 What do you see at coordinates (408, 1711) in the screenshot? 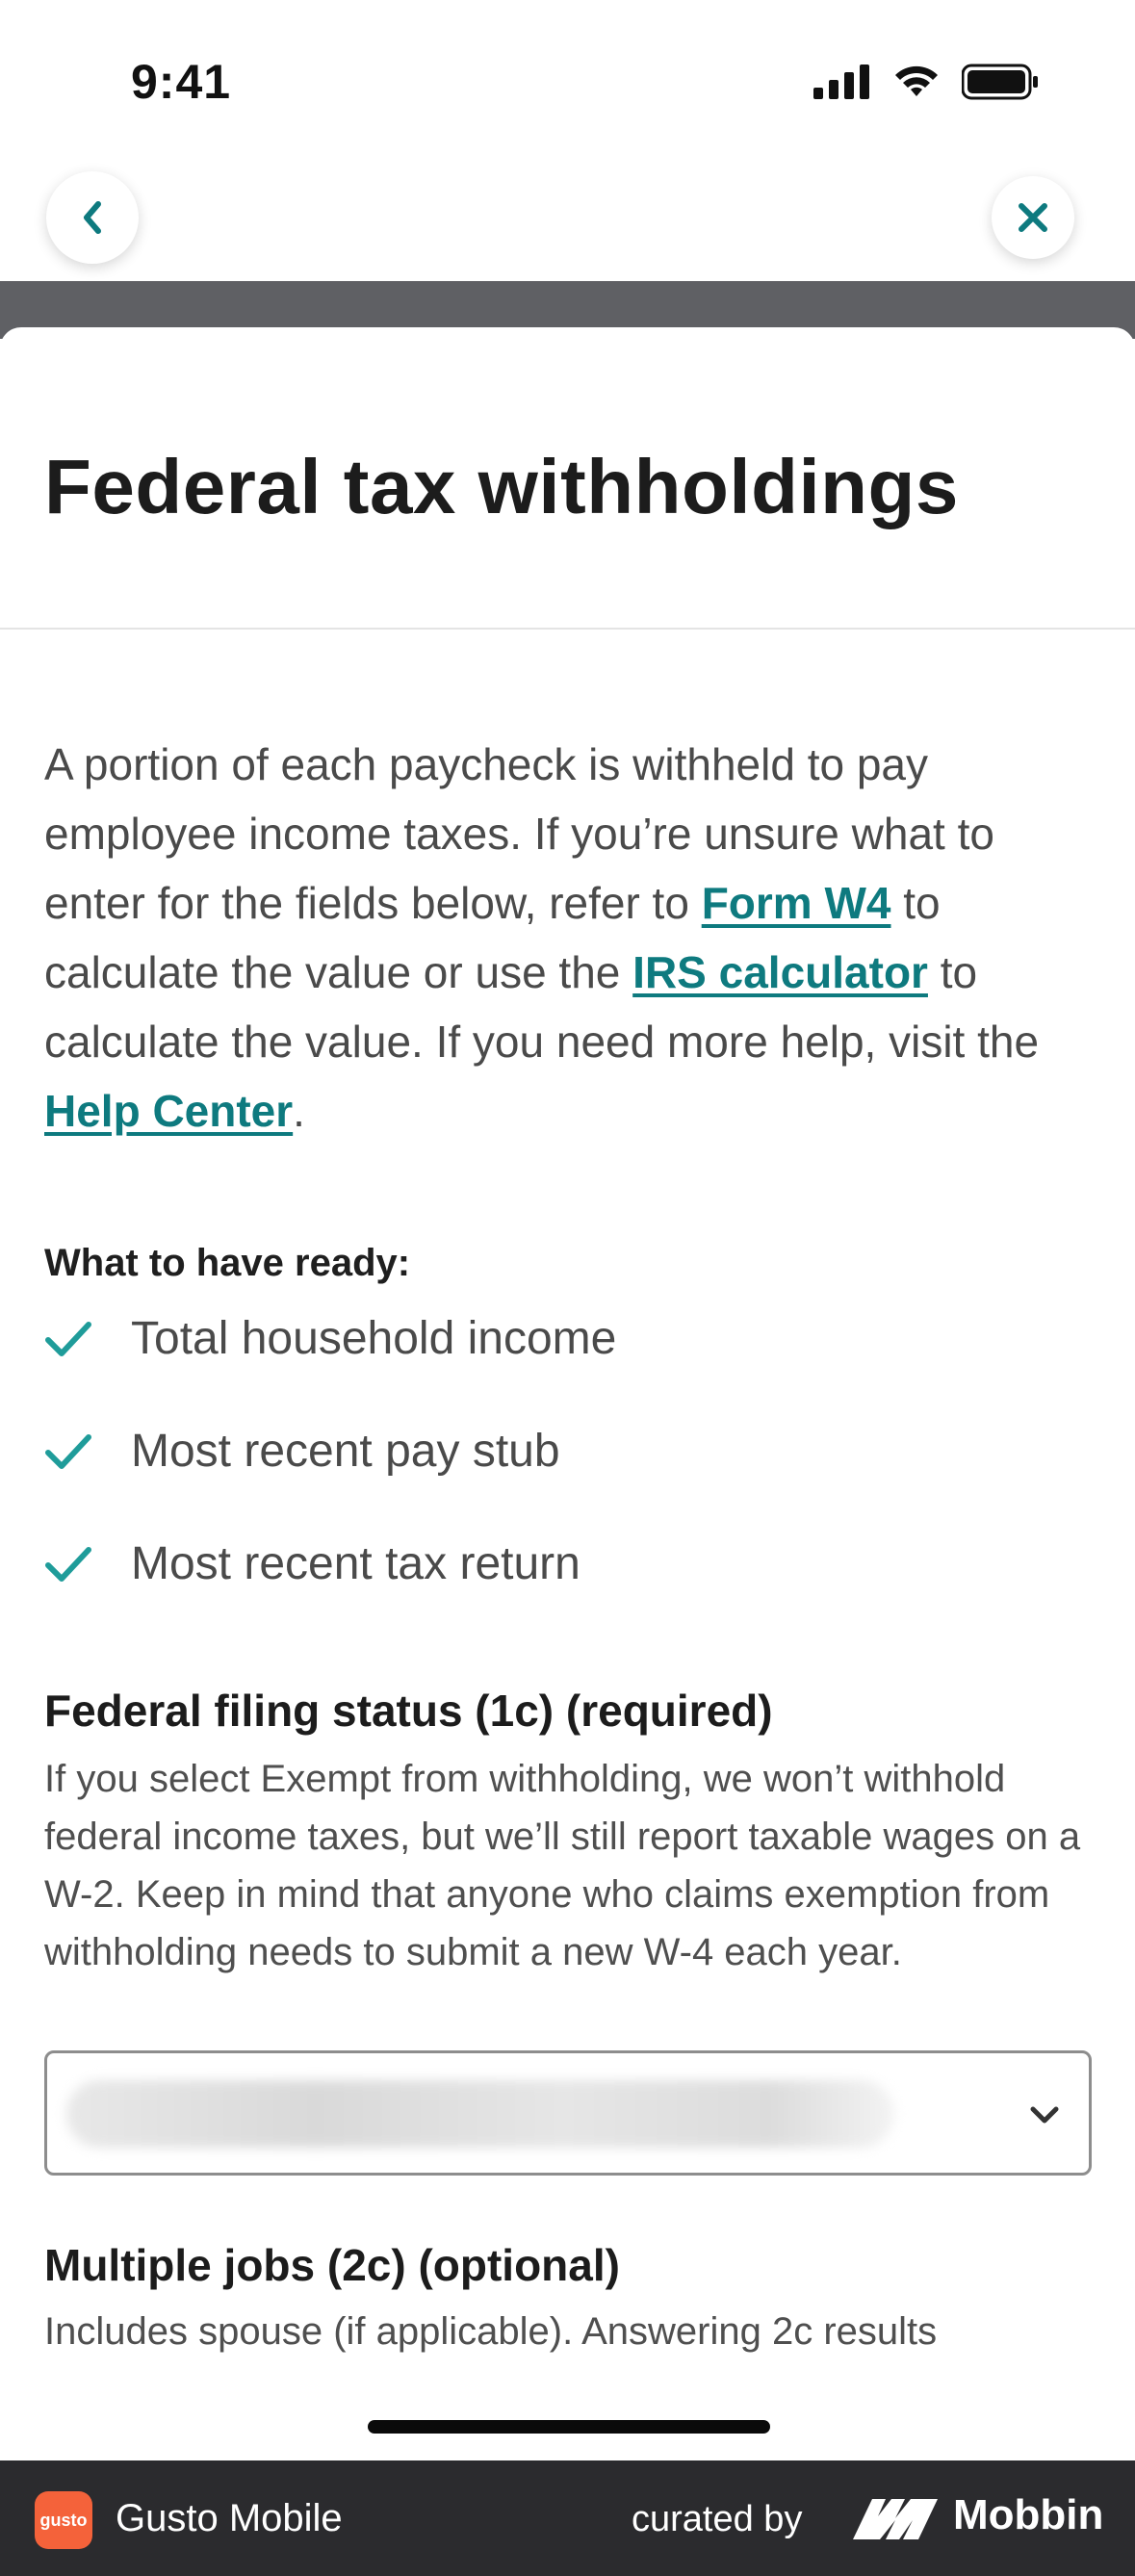
I see `filing-status-label: Federal filing status (1c) (required)` at bounding box center [408, 1711].